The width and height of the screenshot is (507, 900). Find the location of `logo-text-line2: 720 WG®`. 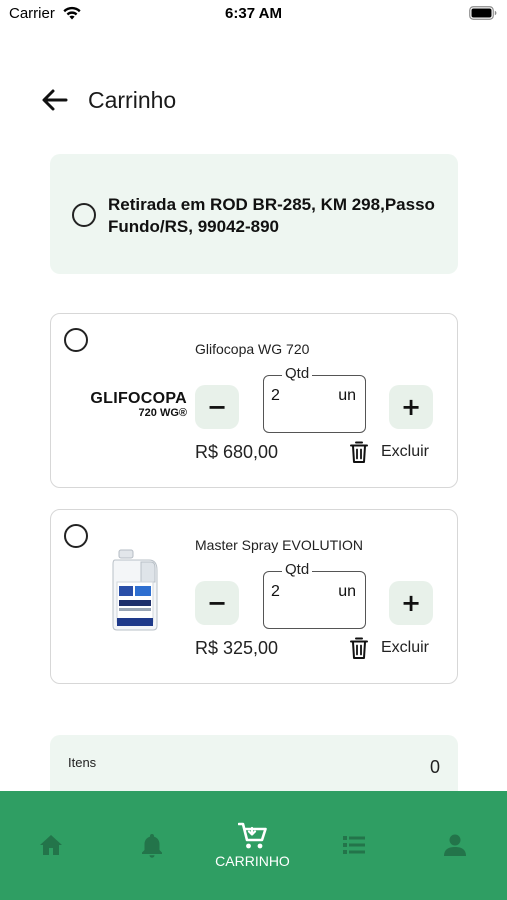

logo-text-line2: 720 WG® is located at coordinates (162, 413).